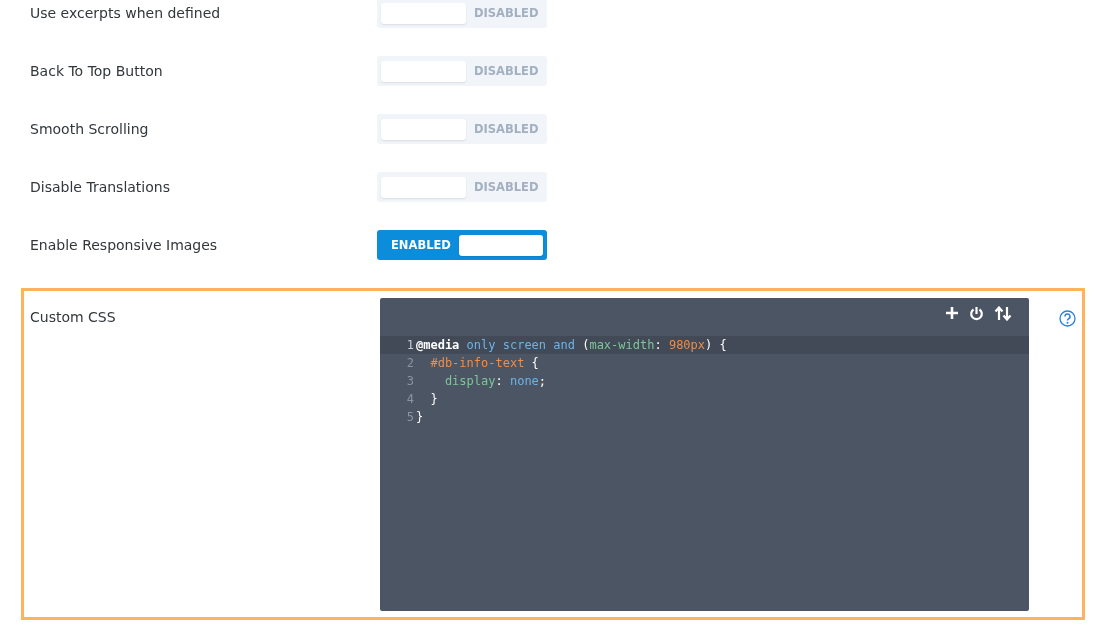 The image size is (1105, 633). What do you see at coordinates (410, 417) in the screenshot?
I see `line-number: 5` at bounding box center [410, 417].